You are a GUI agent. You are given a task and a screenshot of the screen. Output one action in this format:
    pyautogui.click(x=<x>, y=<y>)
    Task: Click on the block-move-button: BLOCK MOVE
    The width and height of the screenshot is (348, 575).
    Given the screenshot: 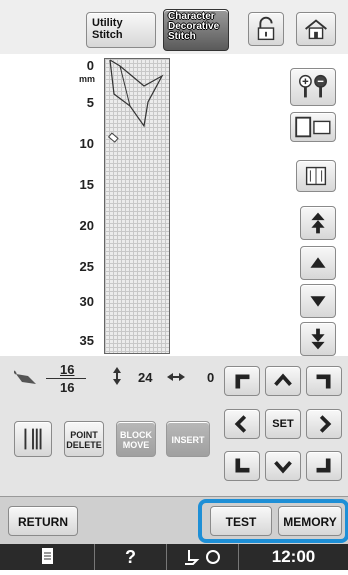 What is the action you would take?
    pyautogui.click(x=136, y=439)
    